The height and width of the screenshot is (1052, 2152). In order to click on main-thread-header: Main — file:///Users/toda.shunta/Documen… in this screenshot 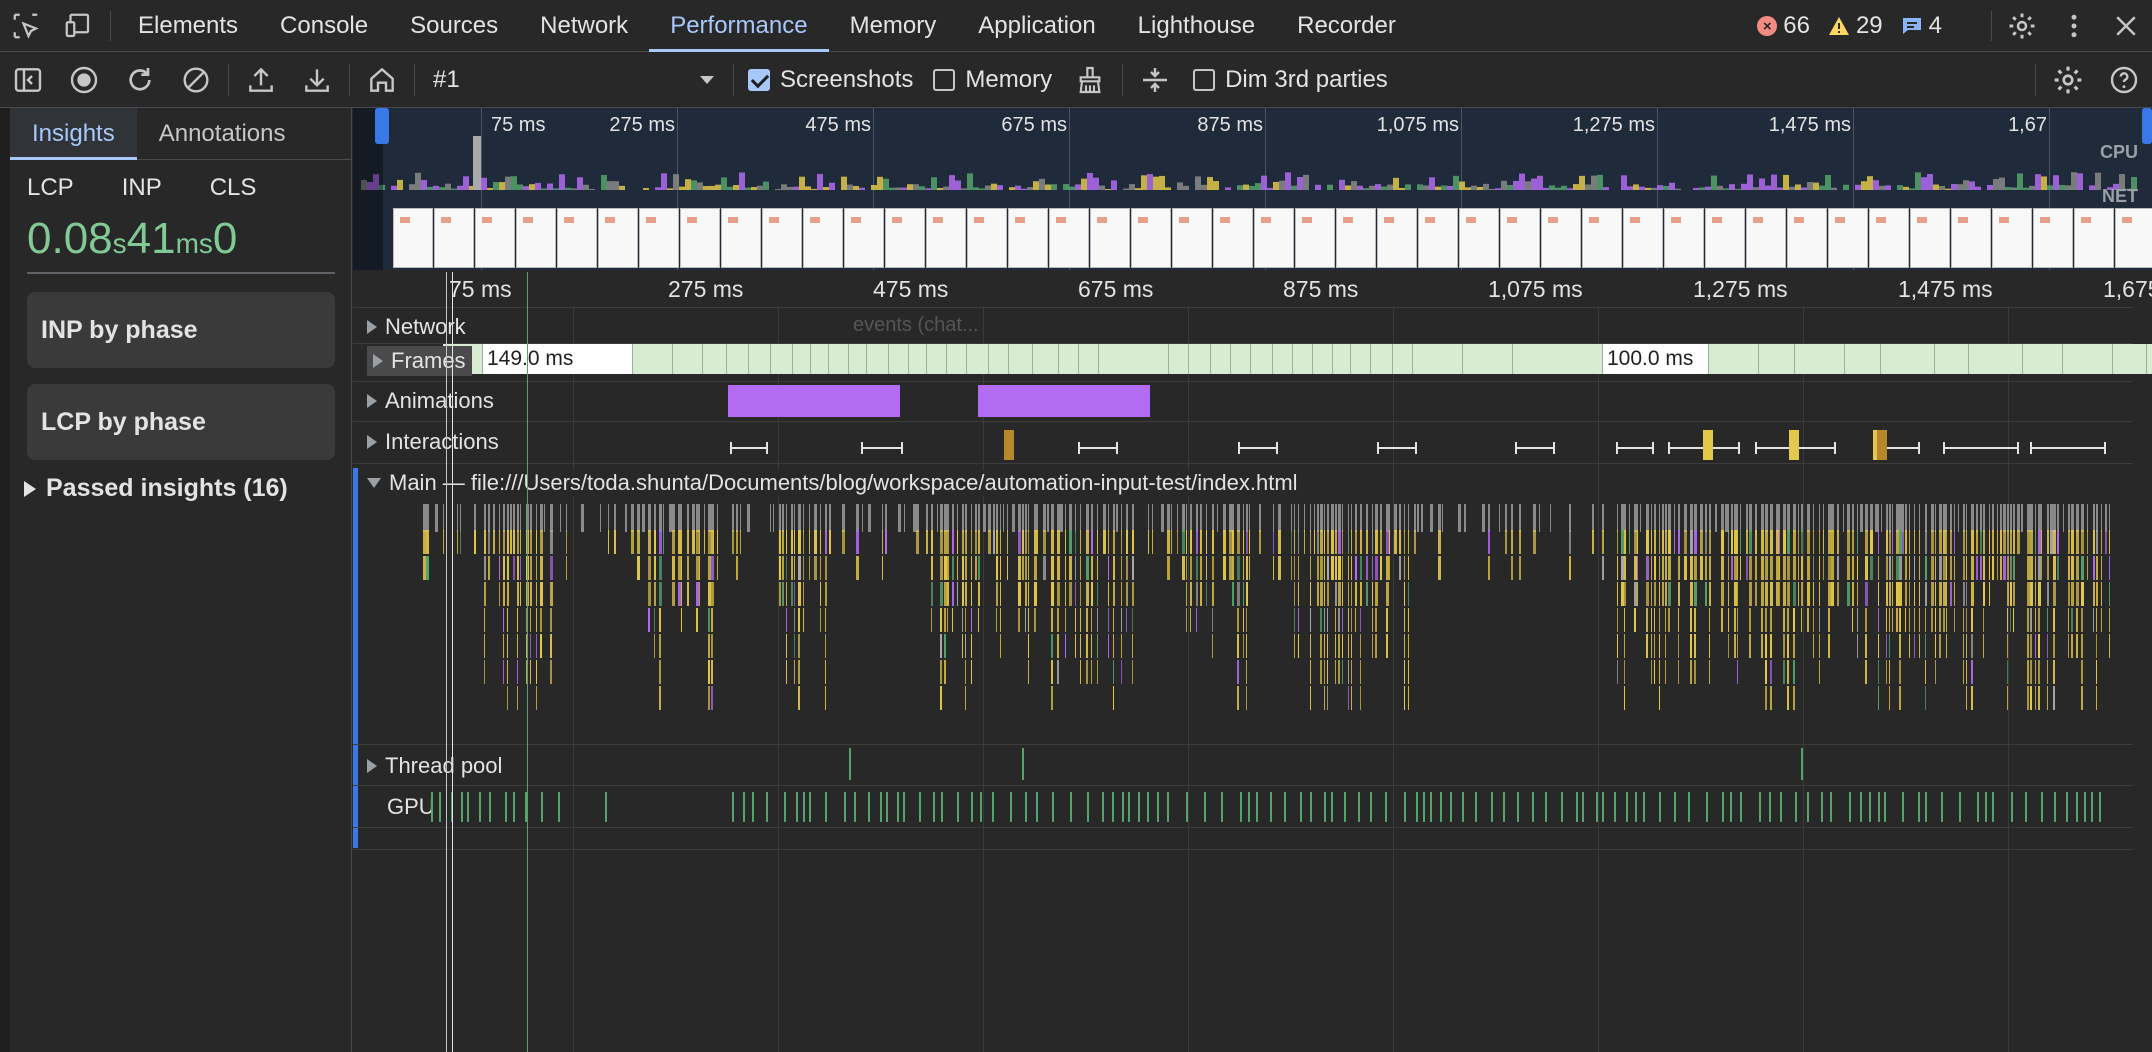, I will do `click(834, 483)`.